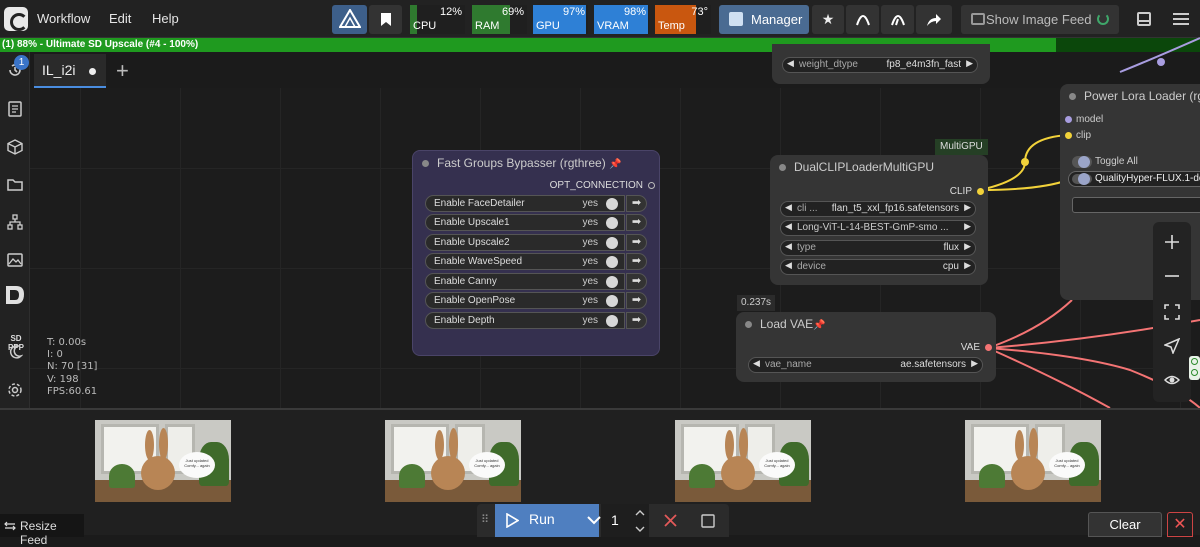 The width and height of the screenshot is (1200, 547). I want to click on cube-icon, so click(15, 147).